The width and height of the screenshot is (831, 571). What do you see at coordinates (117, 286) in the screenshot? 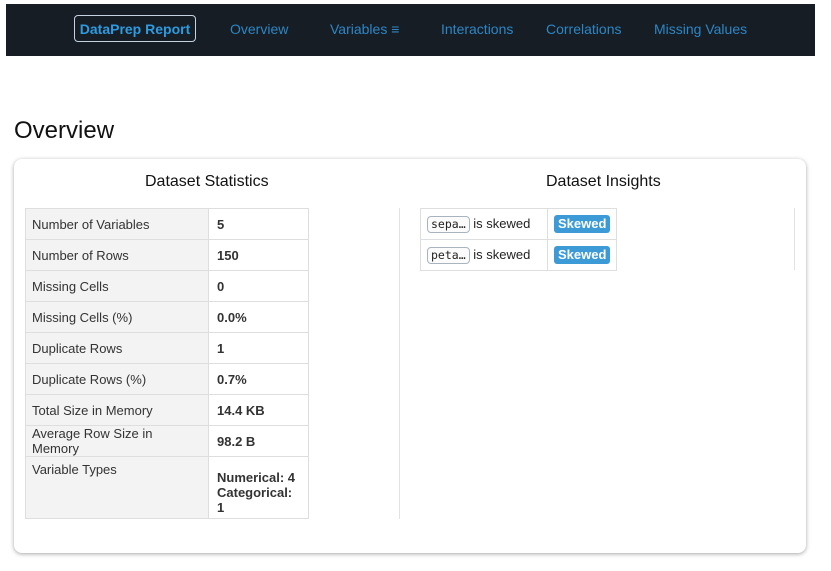
I see `stat-label: Missing Cells` at bounding box center [117, 286].